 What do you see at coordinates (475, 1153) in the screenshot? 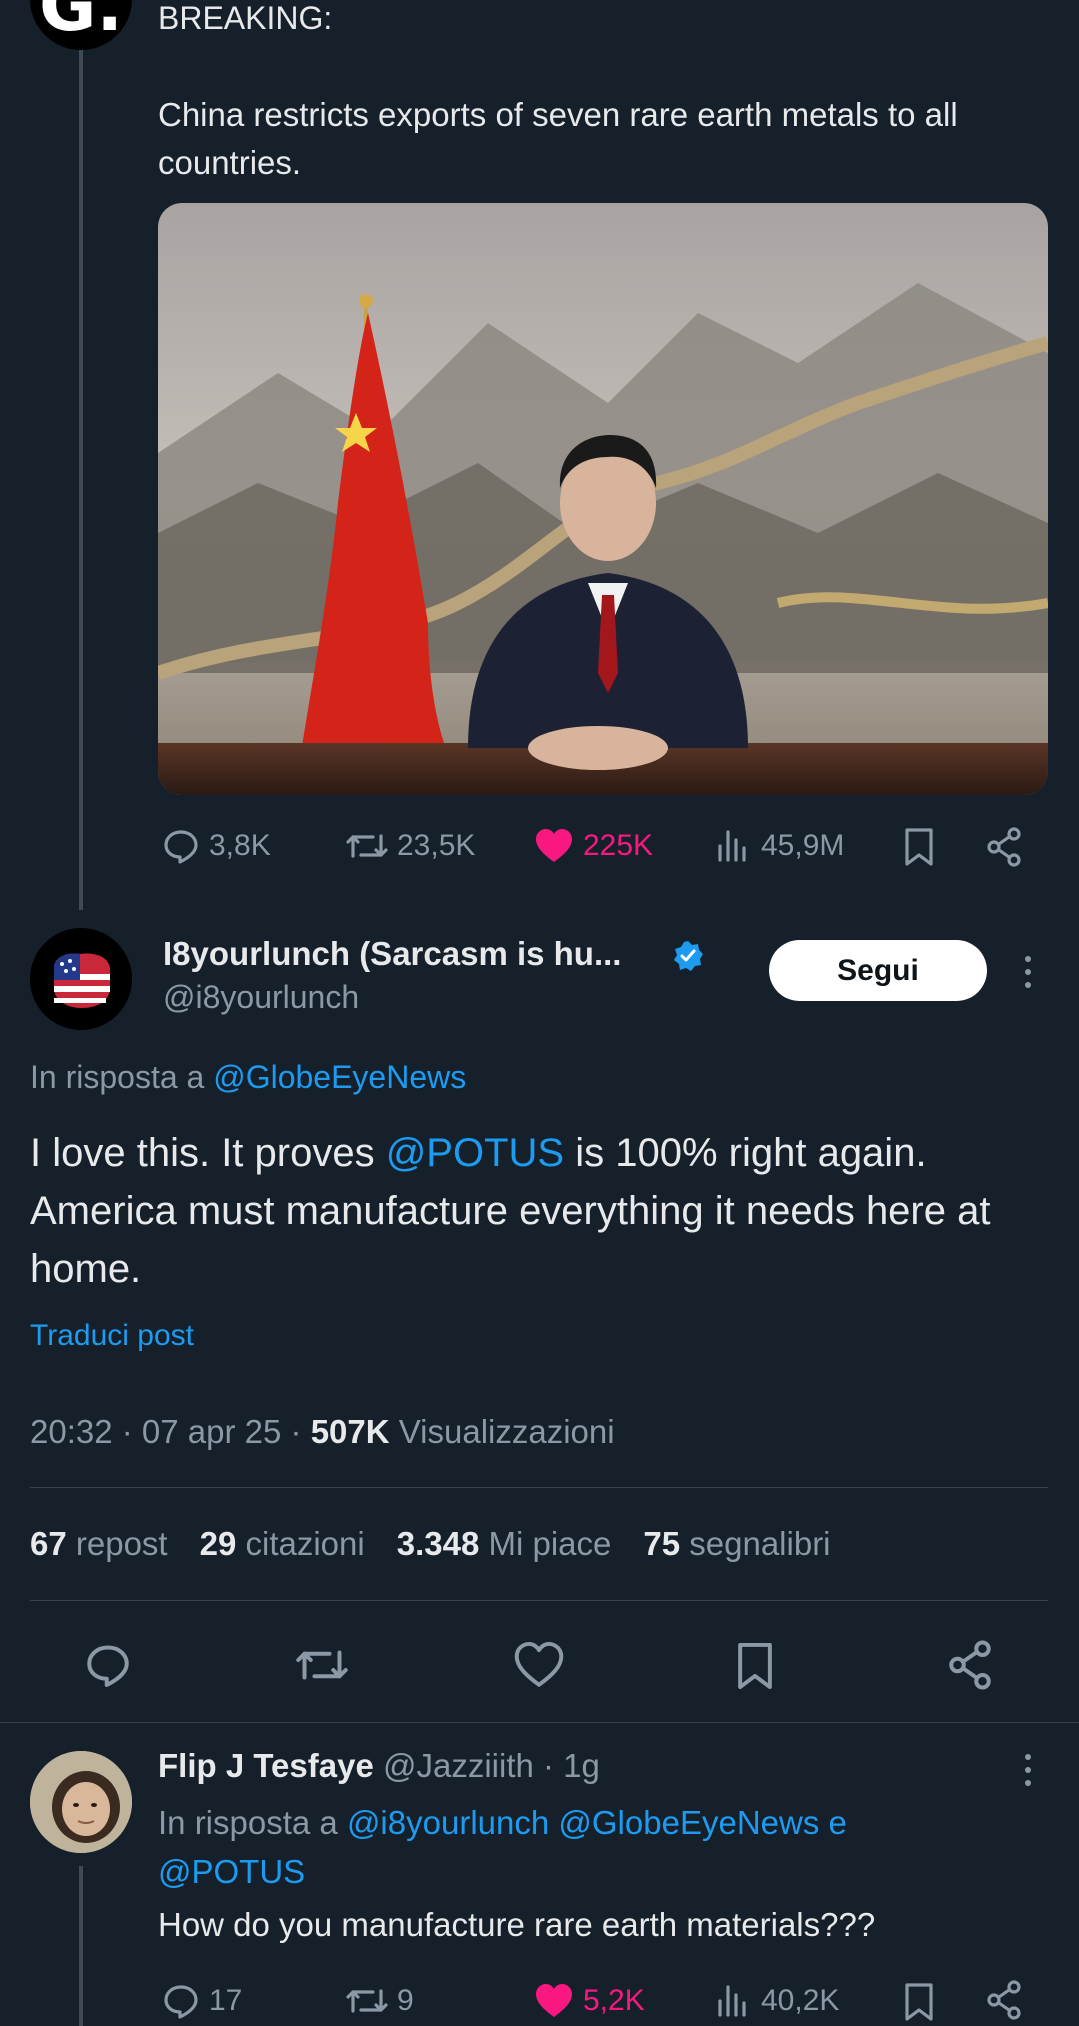
I see `mention-potus-link: @POTUS` at bounding box center [475, 1153].